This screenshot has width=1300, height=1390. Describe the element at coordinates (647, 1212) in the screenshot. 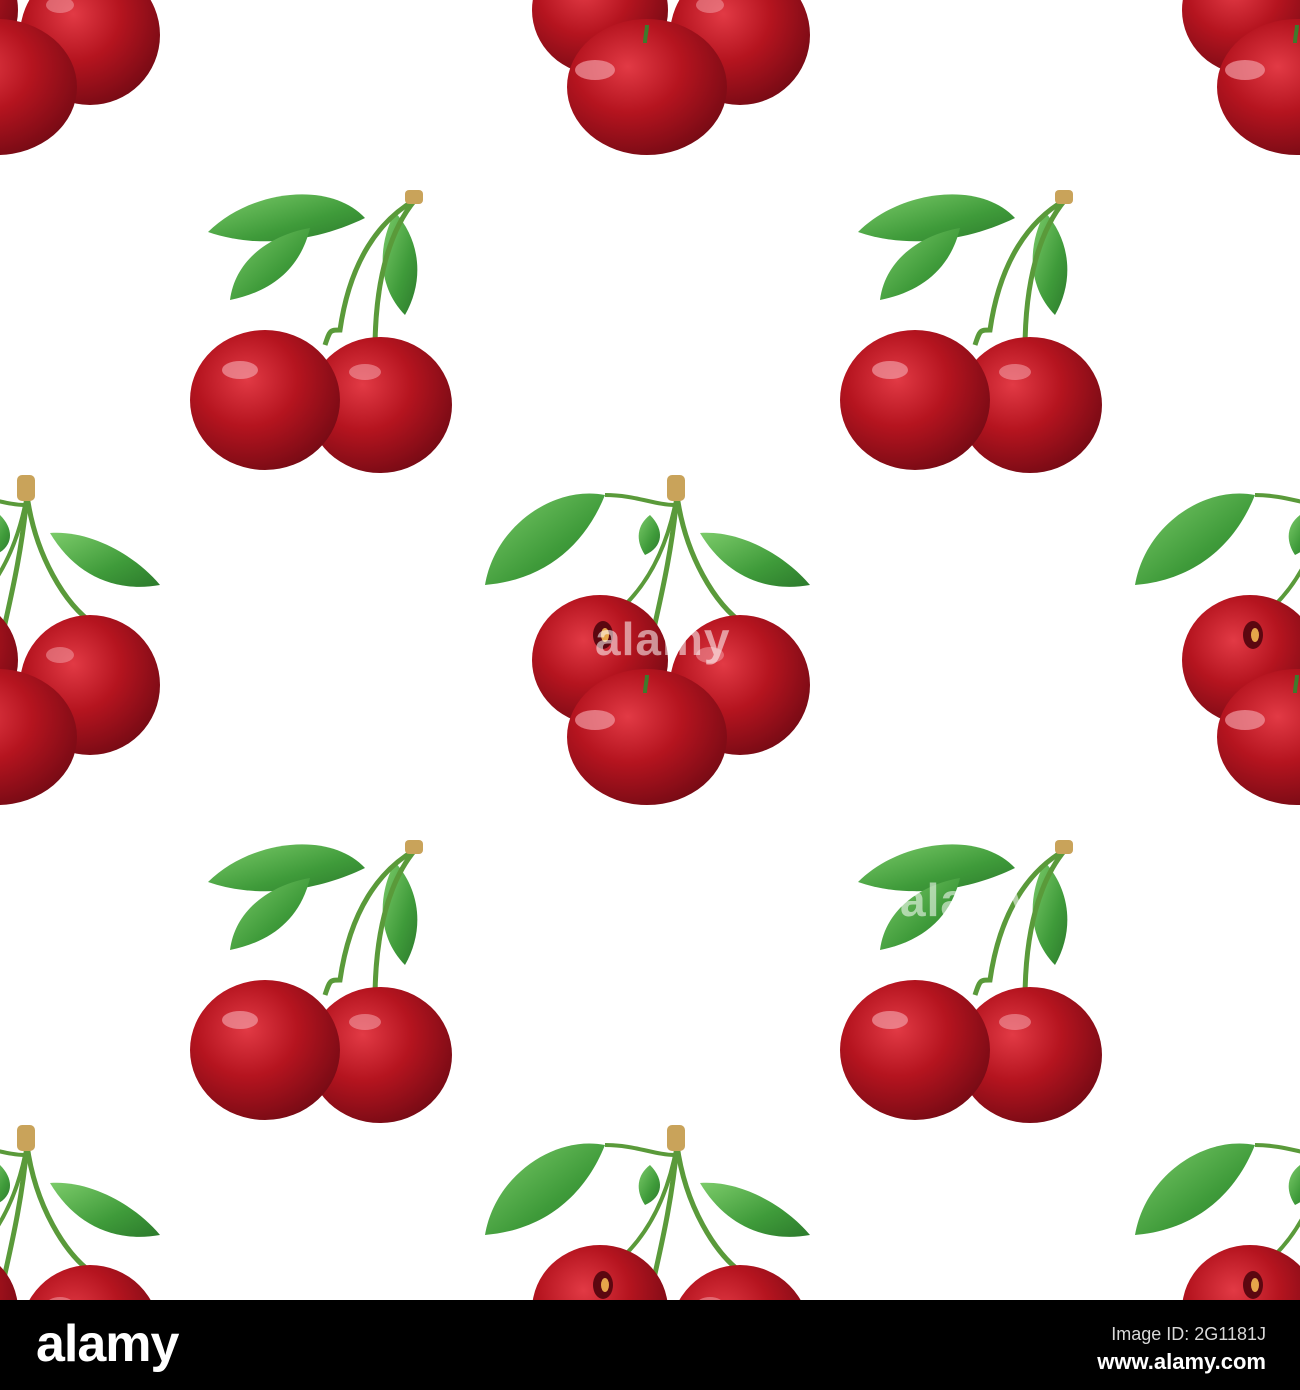

I see `cherry-triple-bottom` at that location.